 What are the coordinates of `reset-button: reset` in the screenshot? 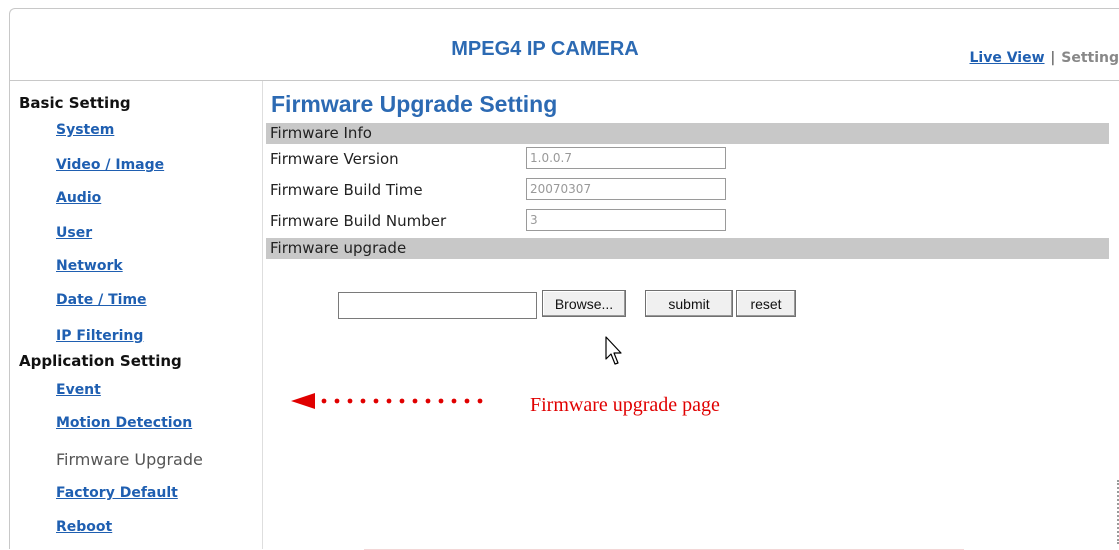 It's located at (766, 303).